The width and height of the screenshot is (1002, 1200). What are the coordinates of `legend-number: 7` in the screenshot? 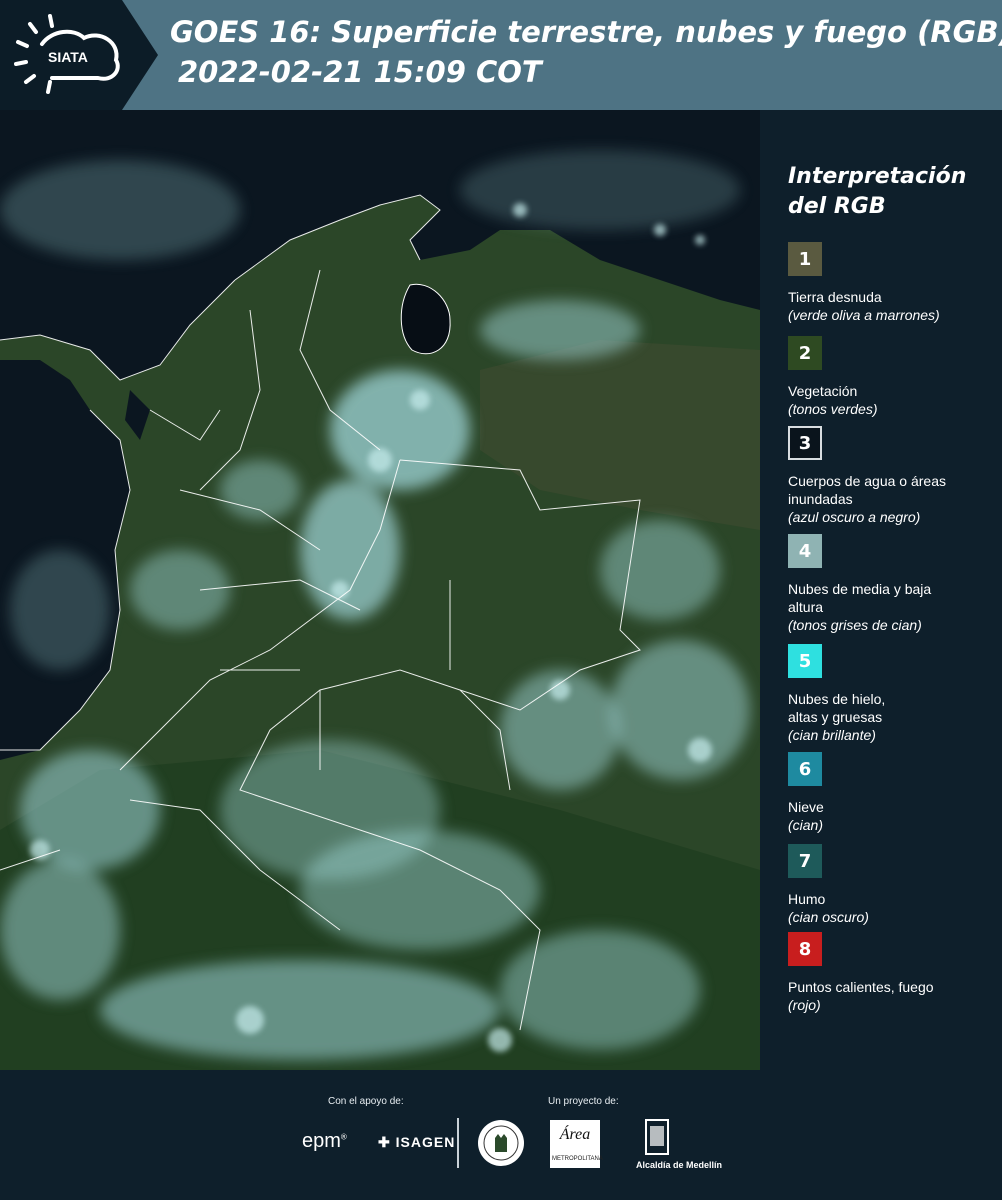 It's located at (805, 861).